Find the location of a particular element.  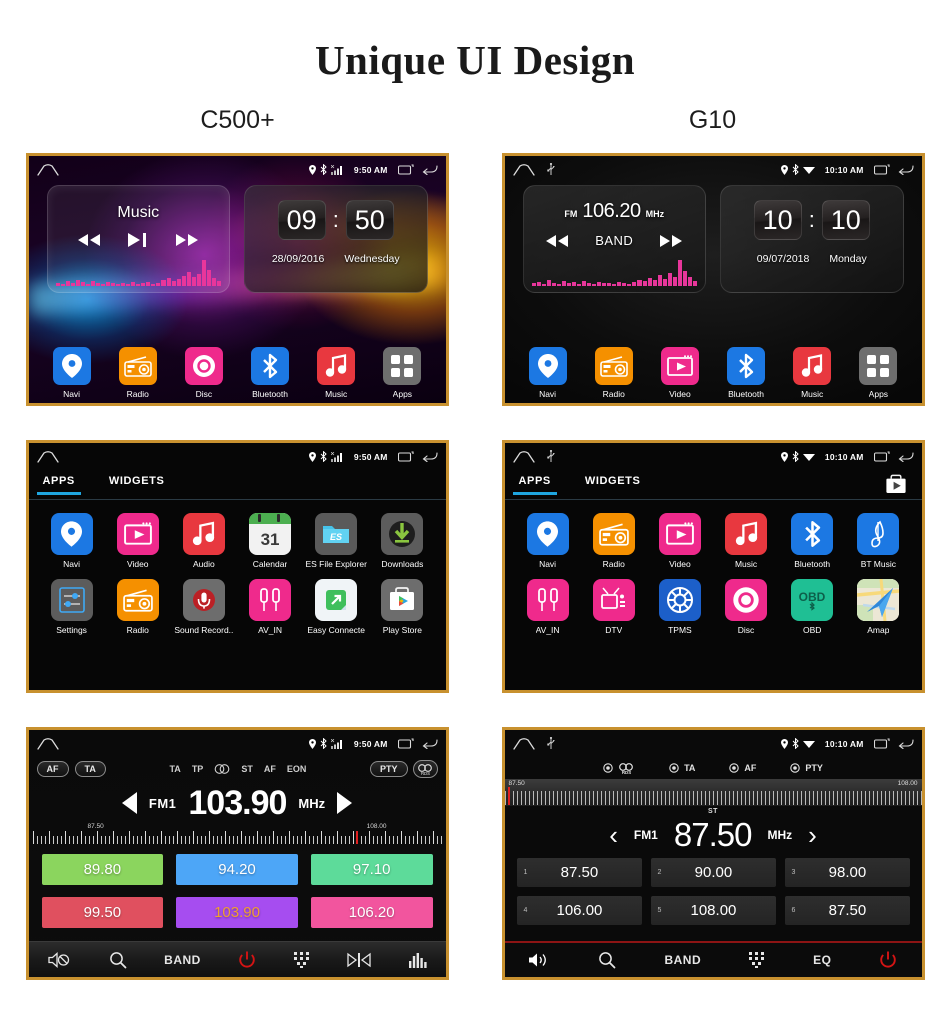

next-track-button is located at coordinates (187, 240).